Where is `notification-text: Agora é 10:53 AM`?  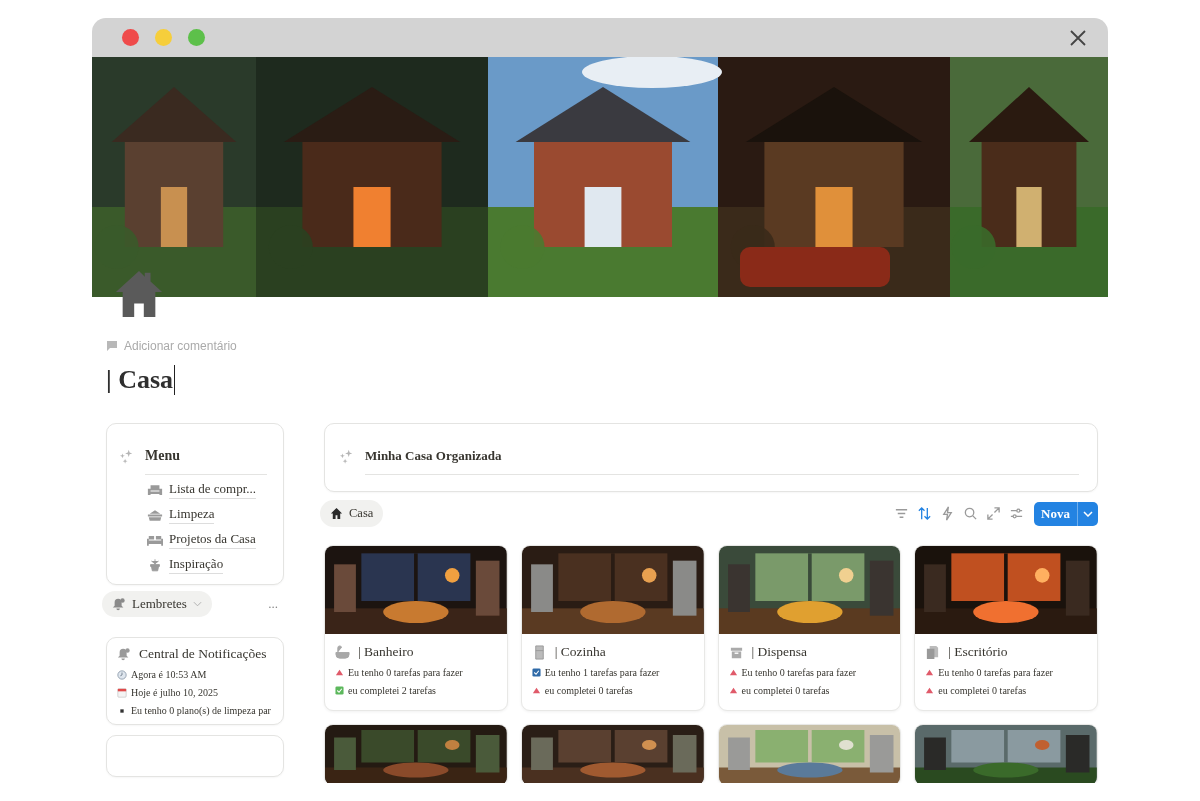 notification-text: Agora é 10:53 AM is located at coordinates (169, 674).